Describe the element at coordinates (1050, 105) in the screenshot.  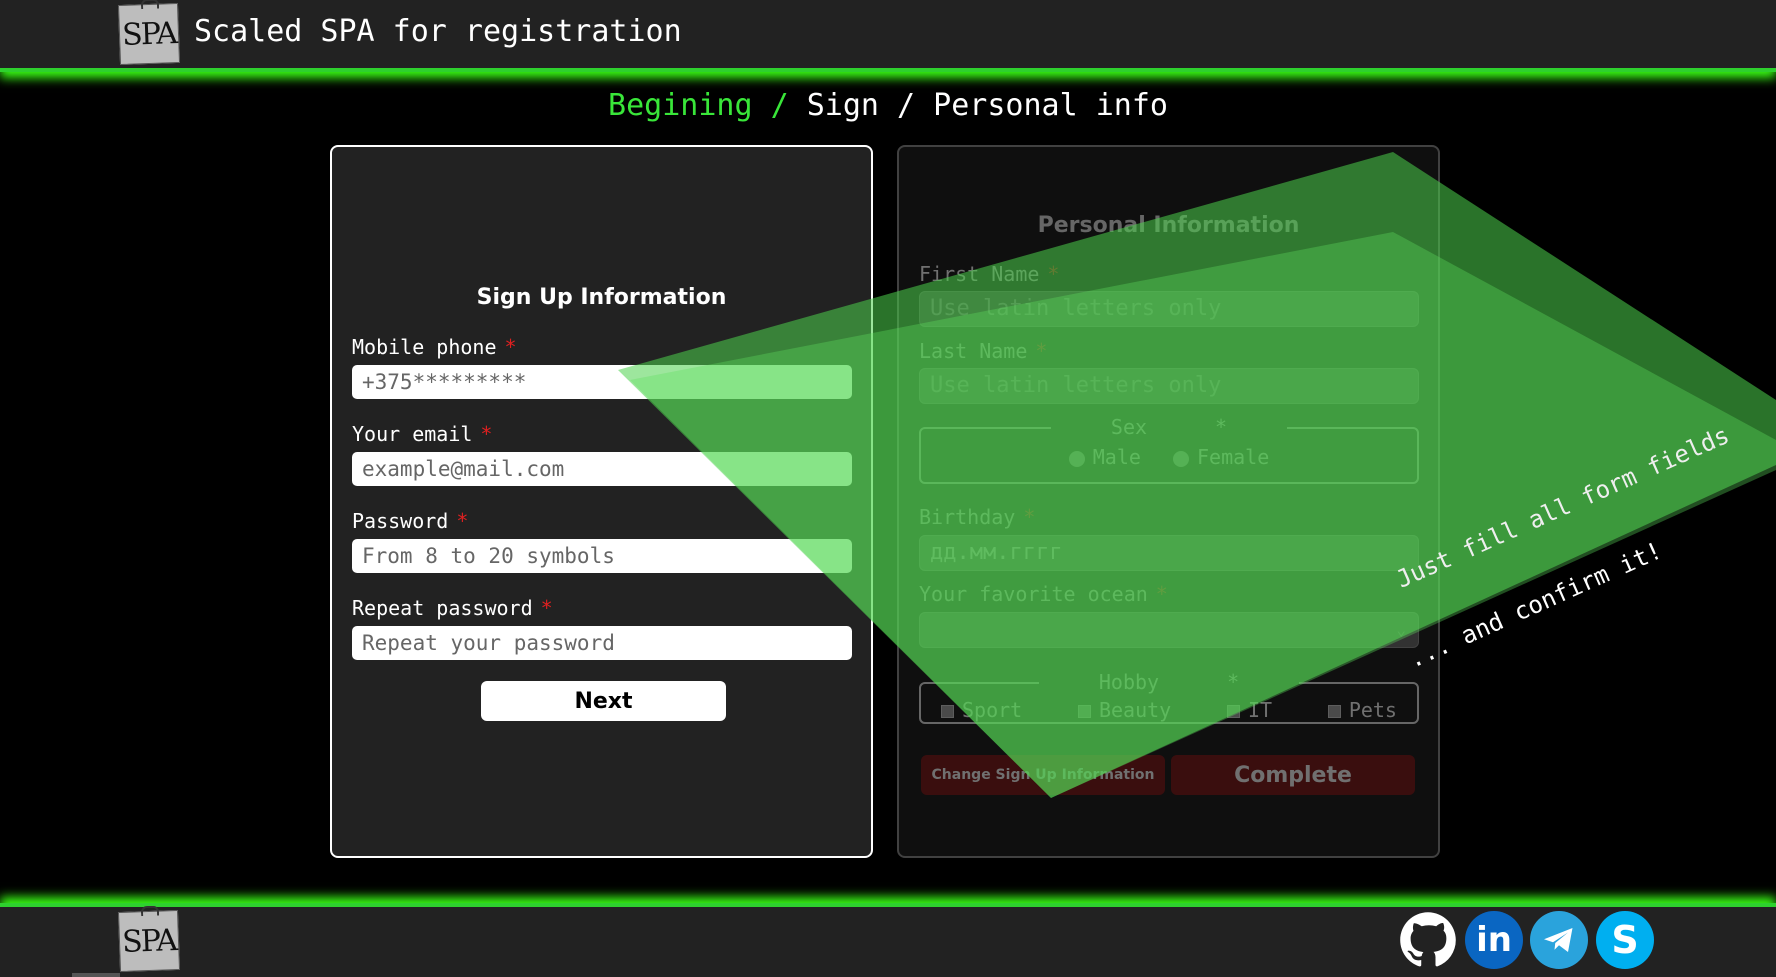
I see `breadcrumb-personal-info: Personal info` at that location.